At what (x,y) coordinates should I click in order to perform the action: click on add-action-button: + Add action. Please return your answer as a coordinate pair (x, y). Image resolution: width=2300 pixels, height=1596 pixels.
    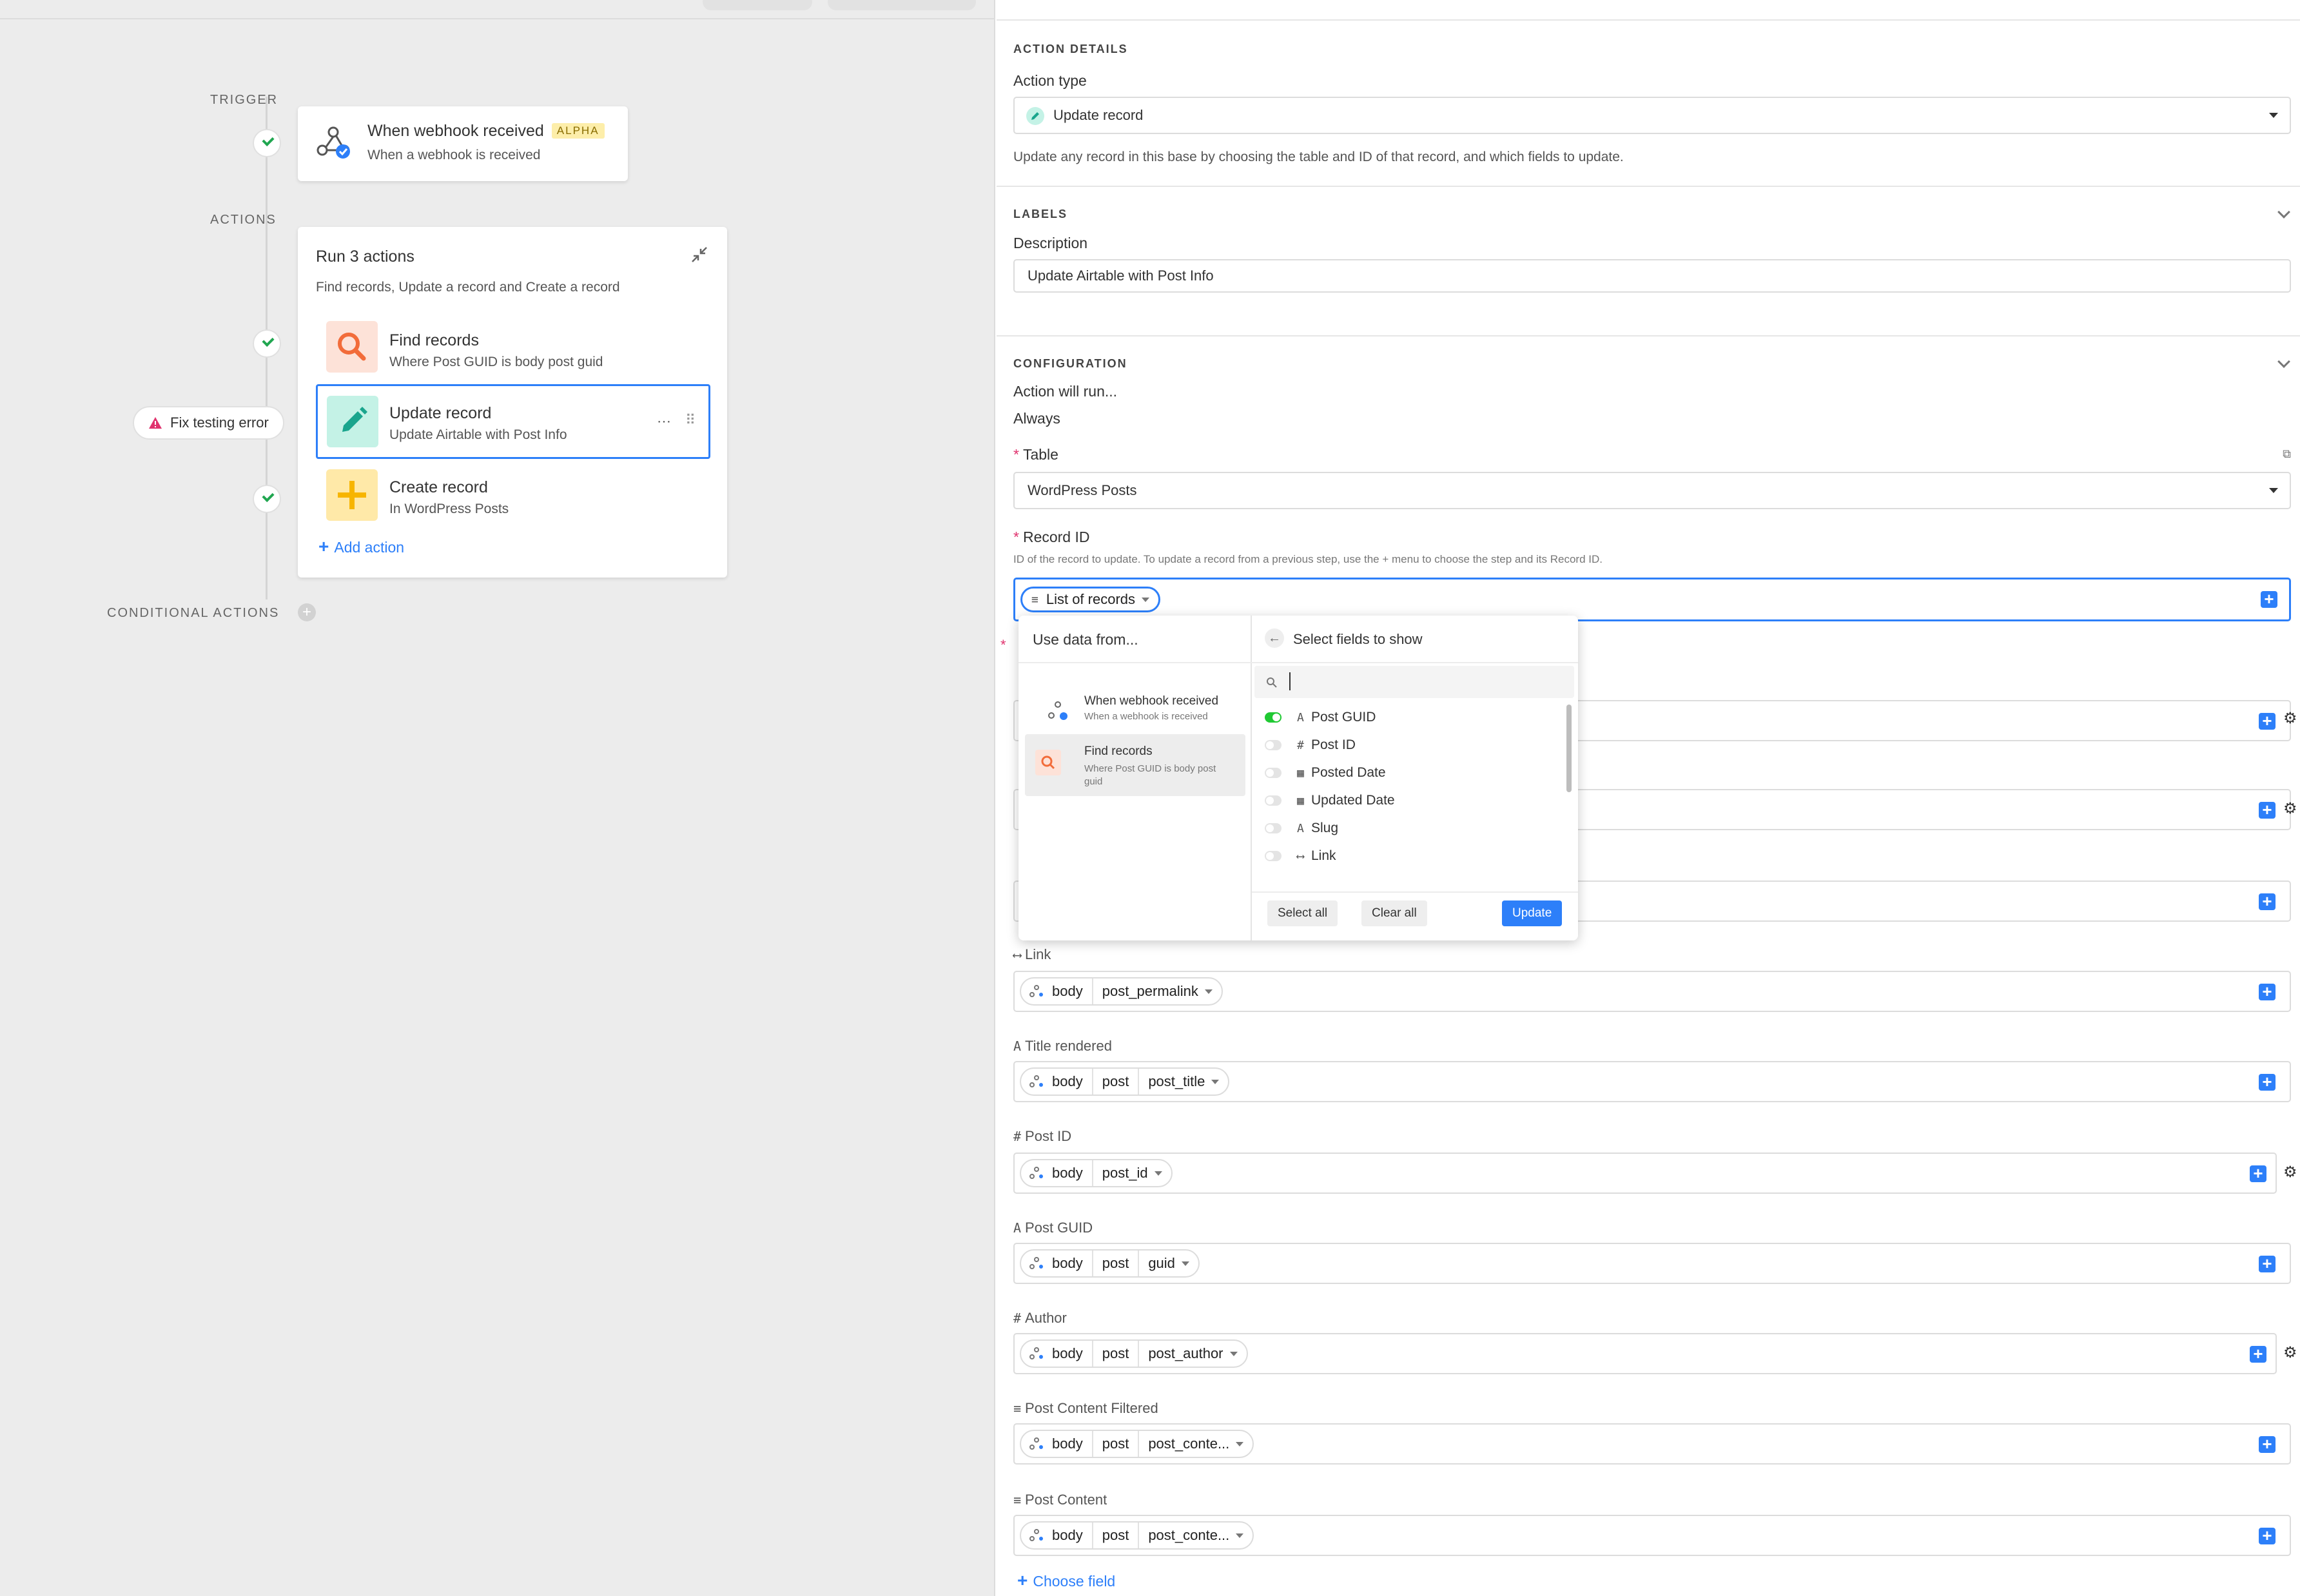
    Looking at the image, I should click on (361, 546).